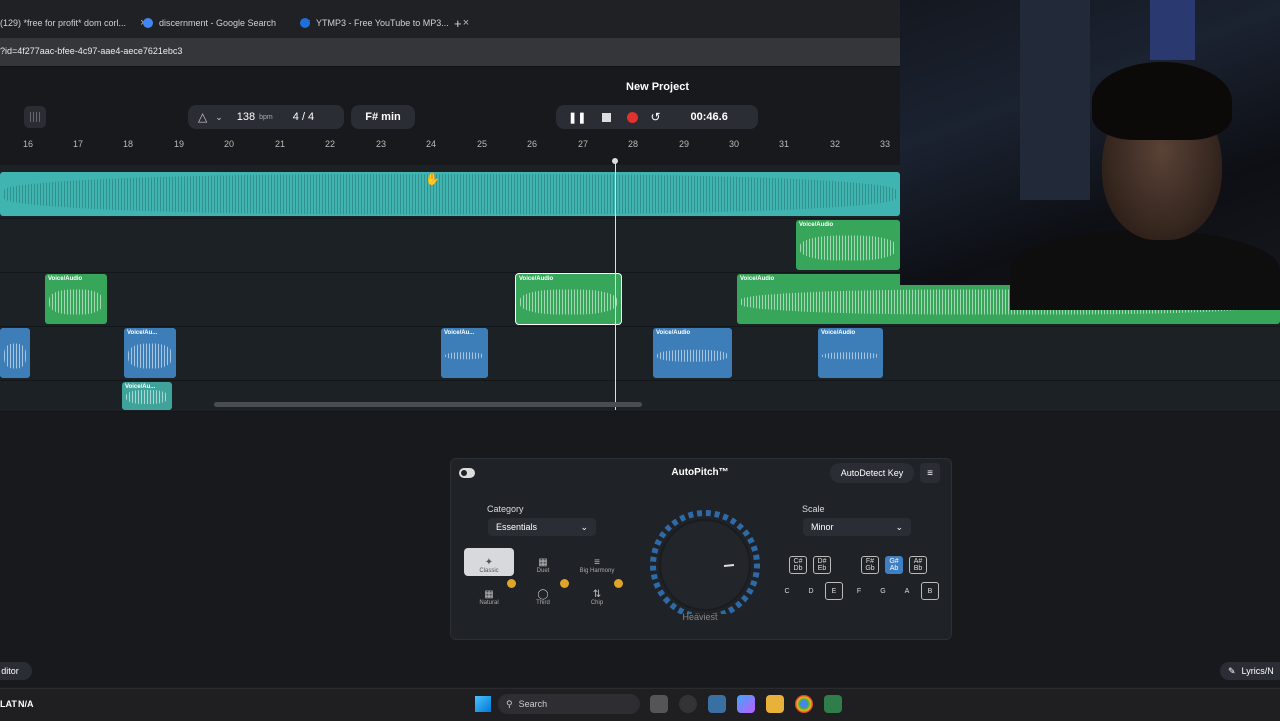 The height and width of the screenshot is (721, 1280). I want to click on key-f: F, so click(859, 591).